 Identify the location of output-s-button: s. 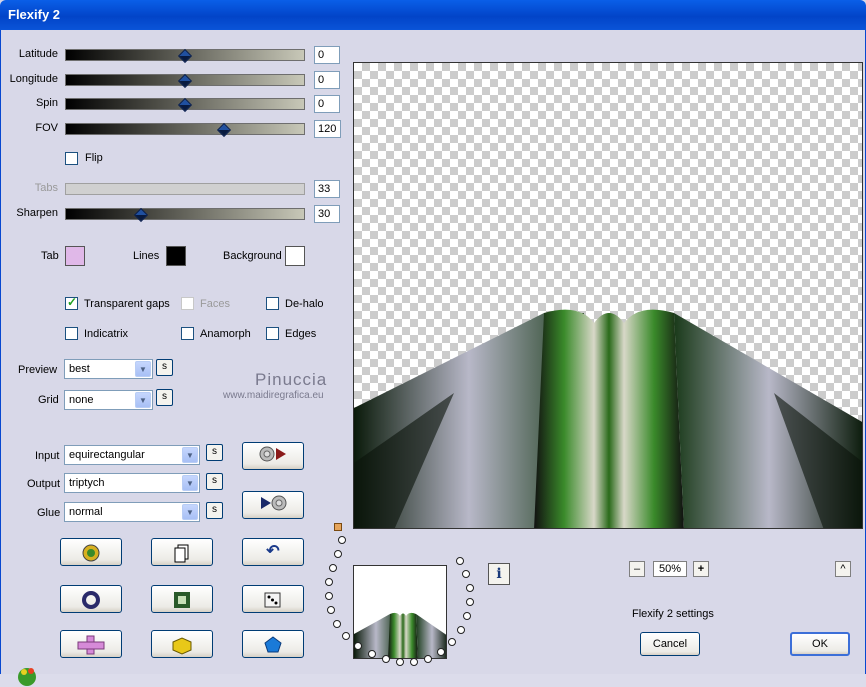
(214, 481).